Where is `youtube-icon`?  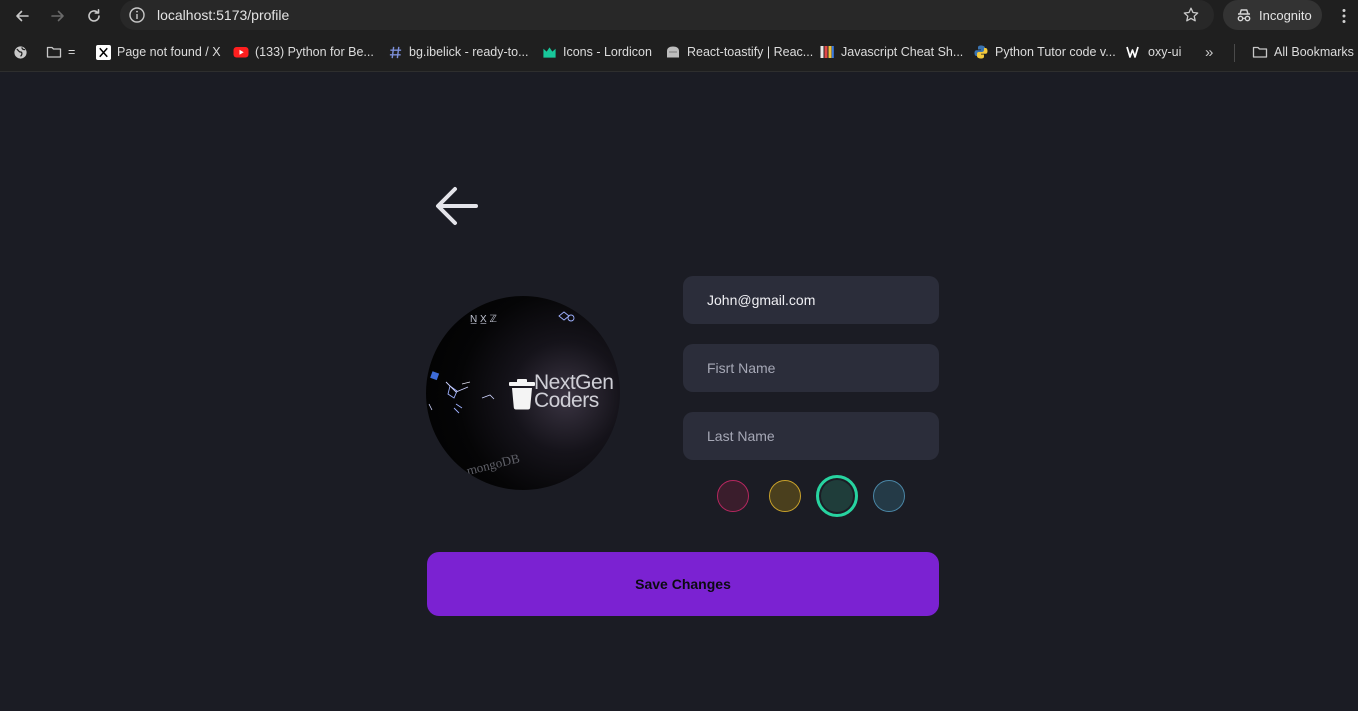 youtube-icon is located at coordinates (241, 52).